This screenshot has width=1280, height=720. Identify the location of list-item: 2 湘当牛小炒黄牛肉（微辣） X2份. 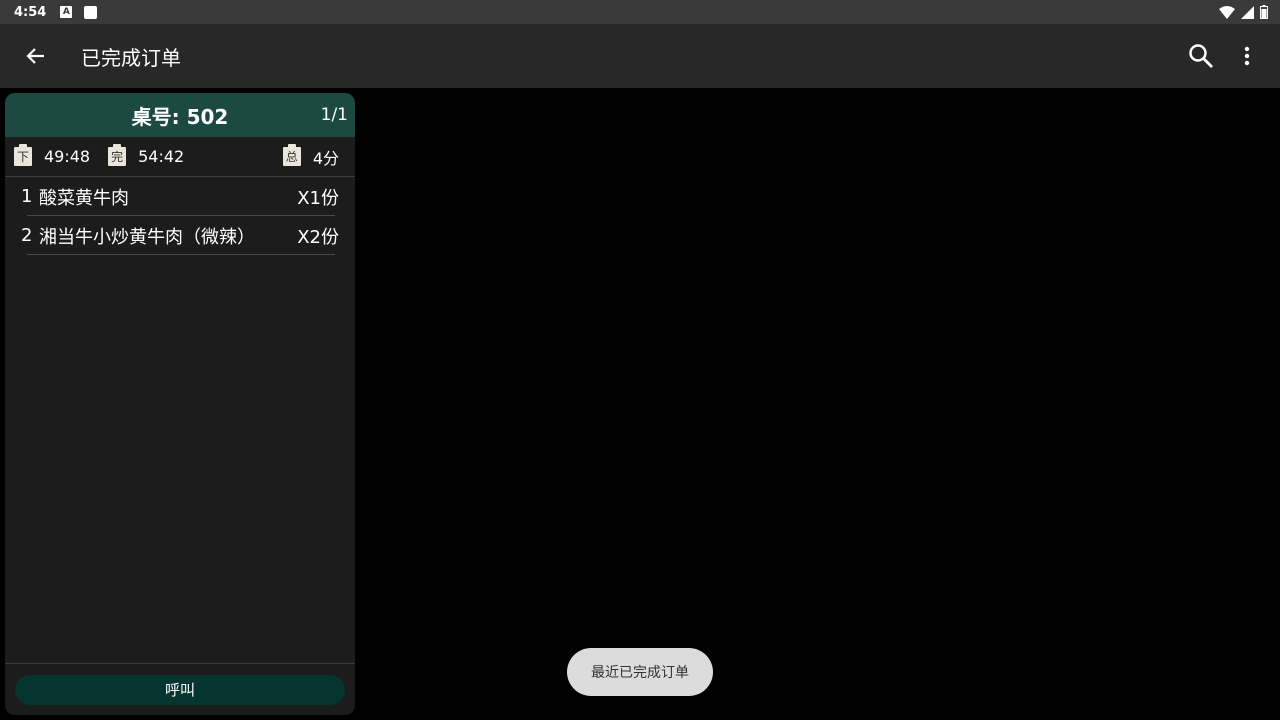
(180, 235).